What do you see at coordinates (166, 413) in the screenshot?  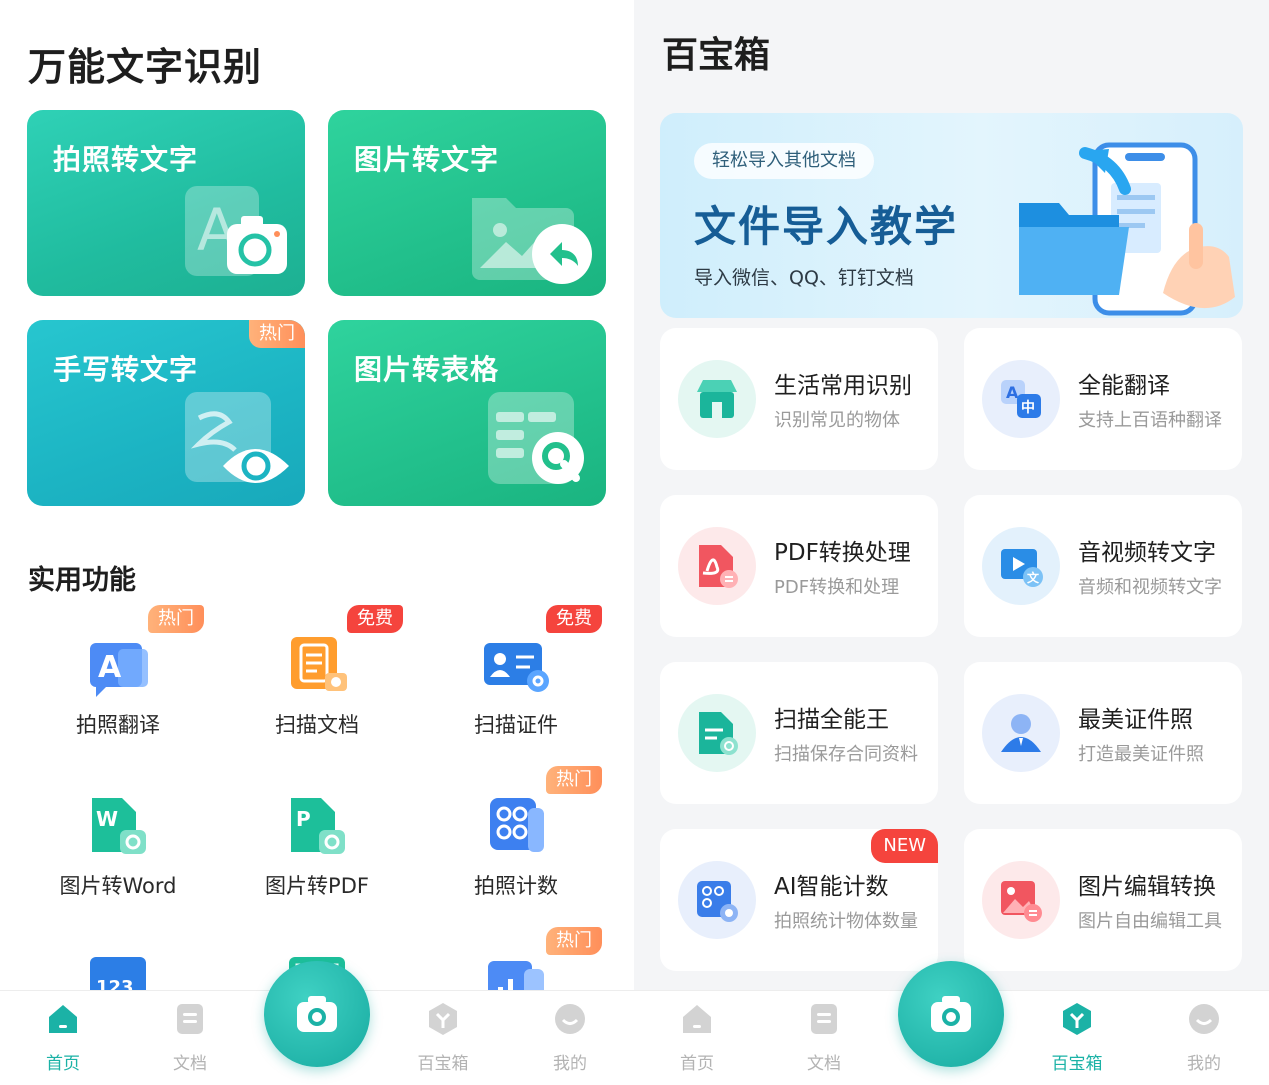 I see `handwriting-to-text-card: 手写转文字 热门` at bounding box center [166, 413].